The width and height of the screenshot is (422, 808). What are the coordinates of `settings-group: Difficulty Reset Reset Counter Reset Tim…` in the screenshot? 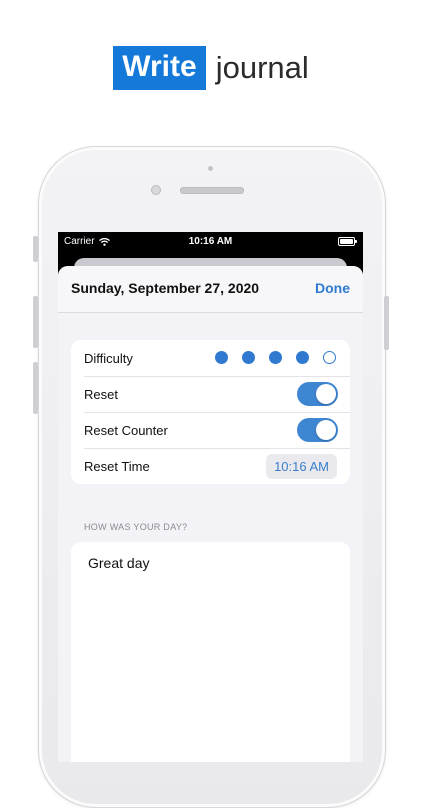 It's located at (210, 412).